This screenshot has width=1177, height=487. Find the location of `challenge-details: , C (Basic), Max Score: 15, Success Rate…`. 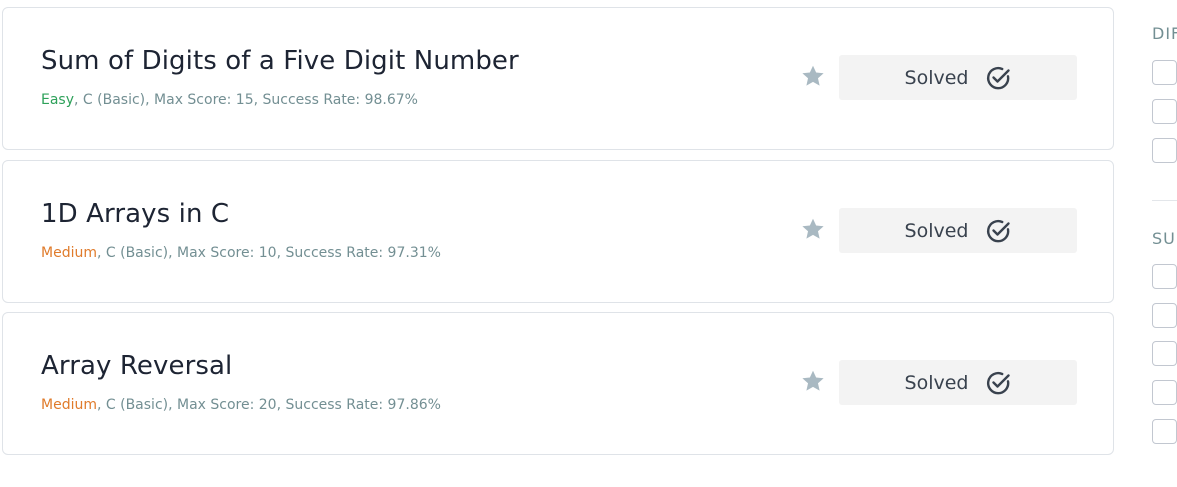

challenge-details: , C (Basic), Max Score: 15, Success Rate… is located at coordinates (246, 100).